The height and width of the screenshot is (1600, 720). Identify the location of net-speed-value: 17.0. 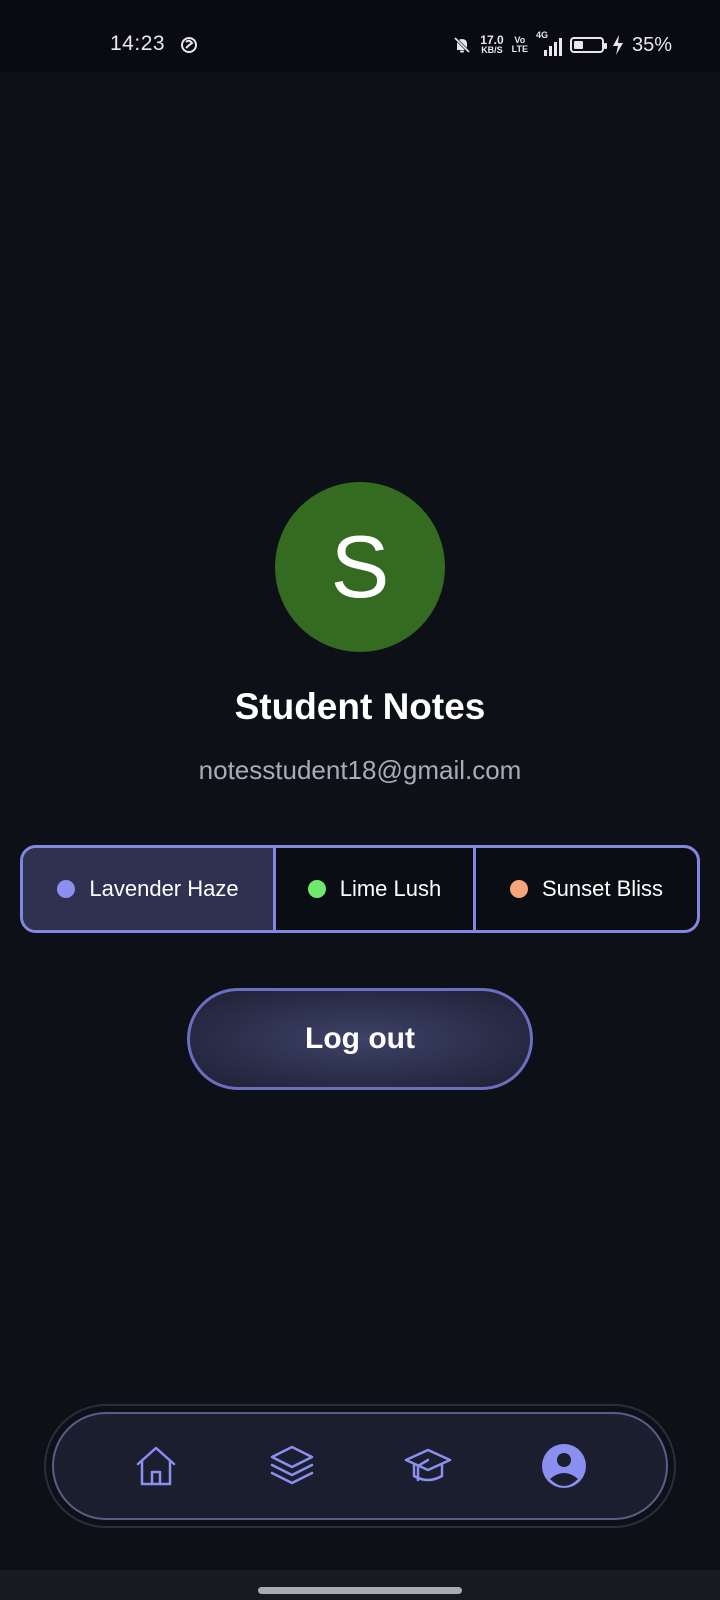
(492, 40).